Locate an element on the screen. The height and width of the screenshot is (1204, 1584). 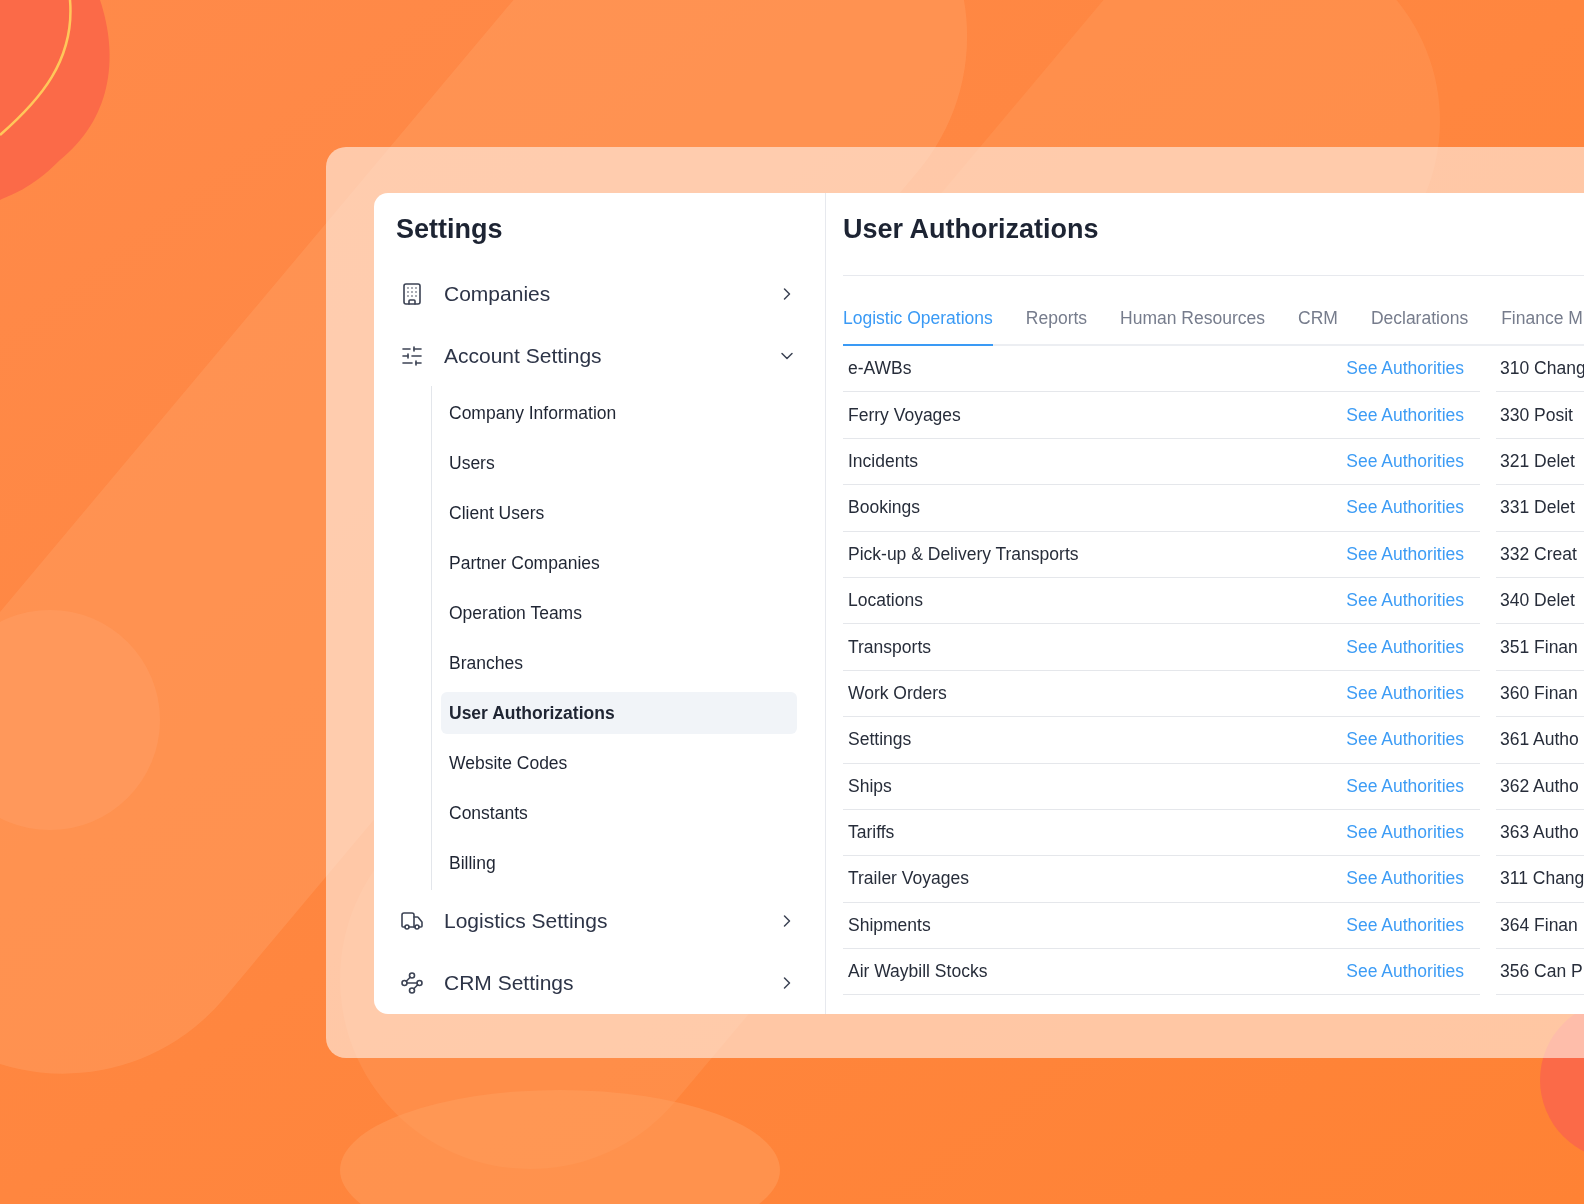
sidebar-title: Settings is located at coordinates (449, 229).